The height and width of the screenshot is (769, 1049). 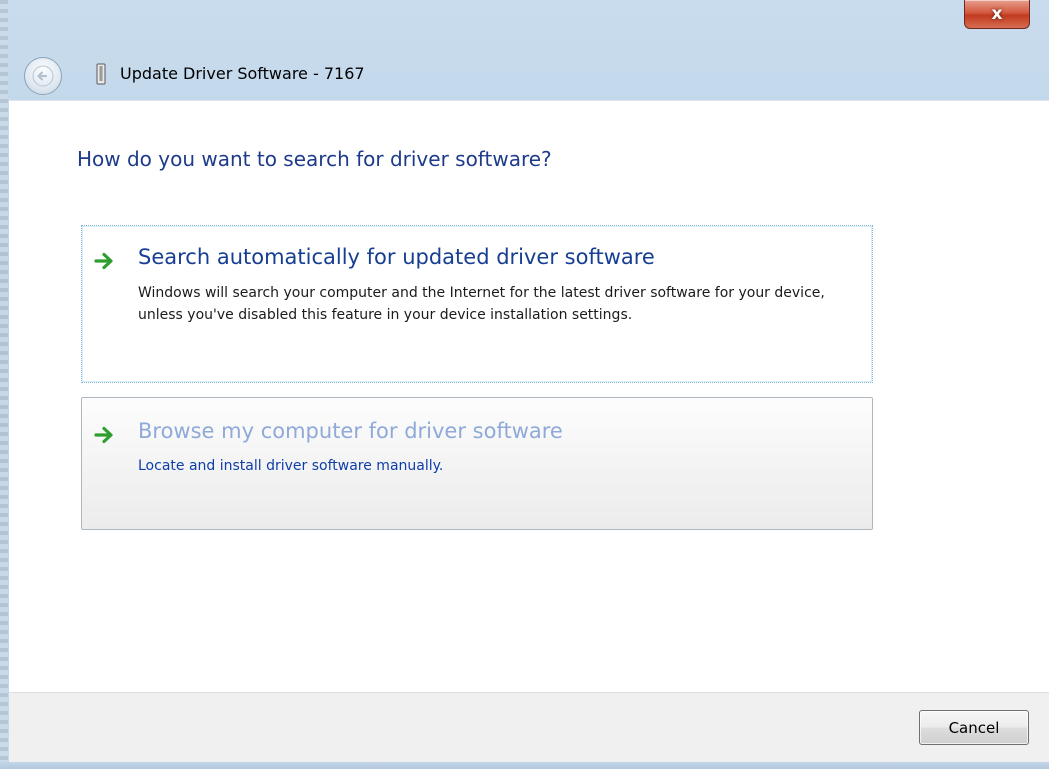 I want to click on back-button, so click(x=43, y=76).